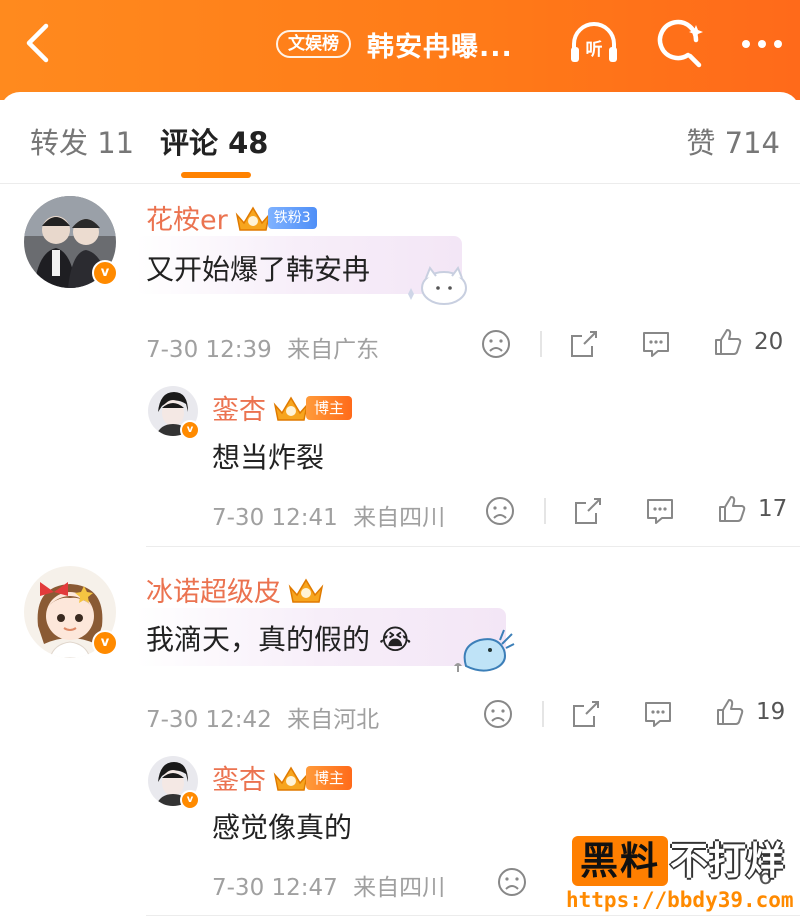  I want to click on more-icon, so click(762, 44).